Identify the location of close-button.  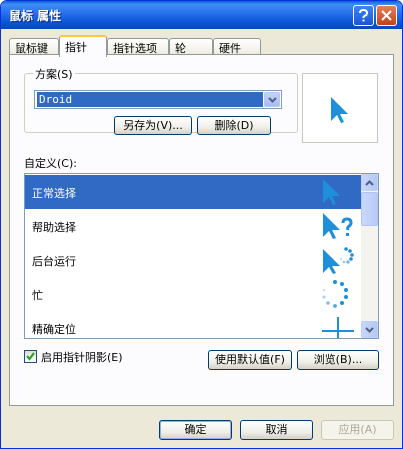
(386, 15).